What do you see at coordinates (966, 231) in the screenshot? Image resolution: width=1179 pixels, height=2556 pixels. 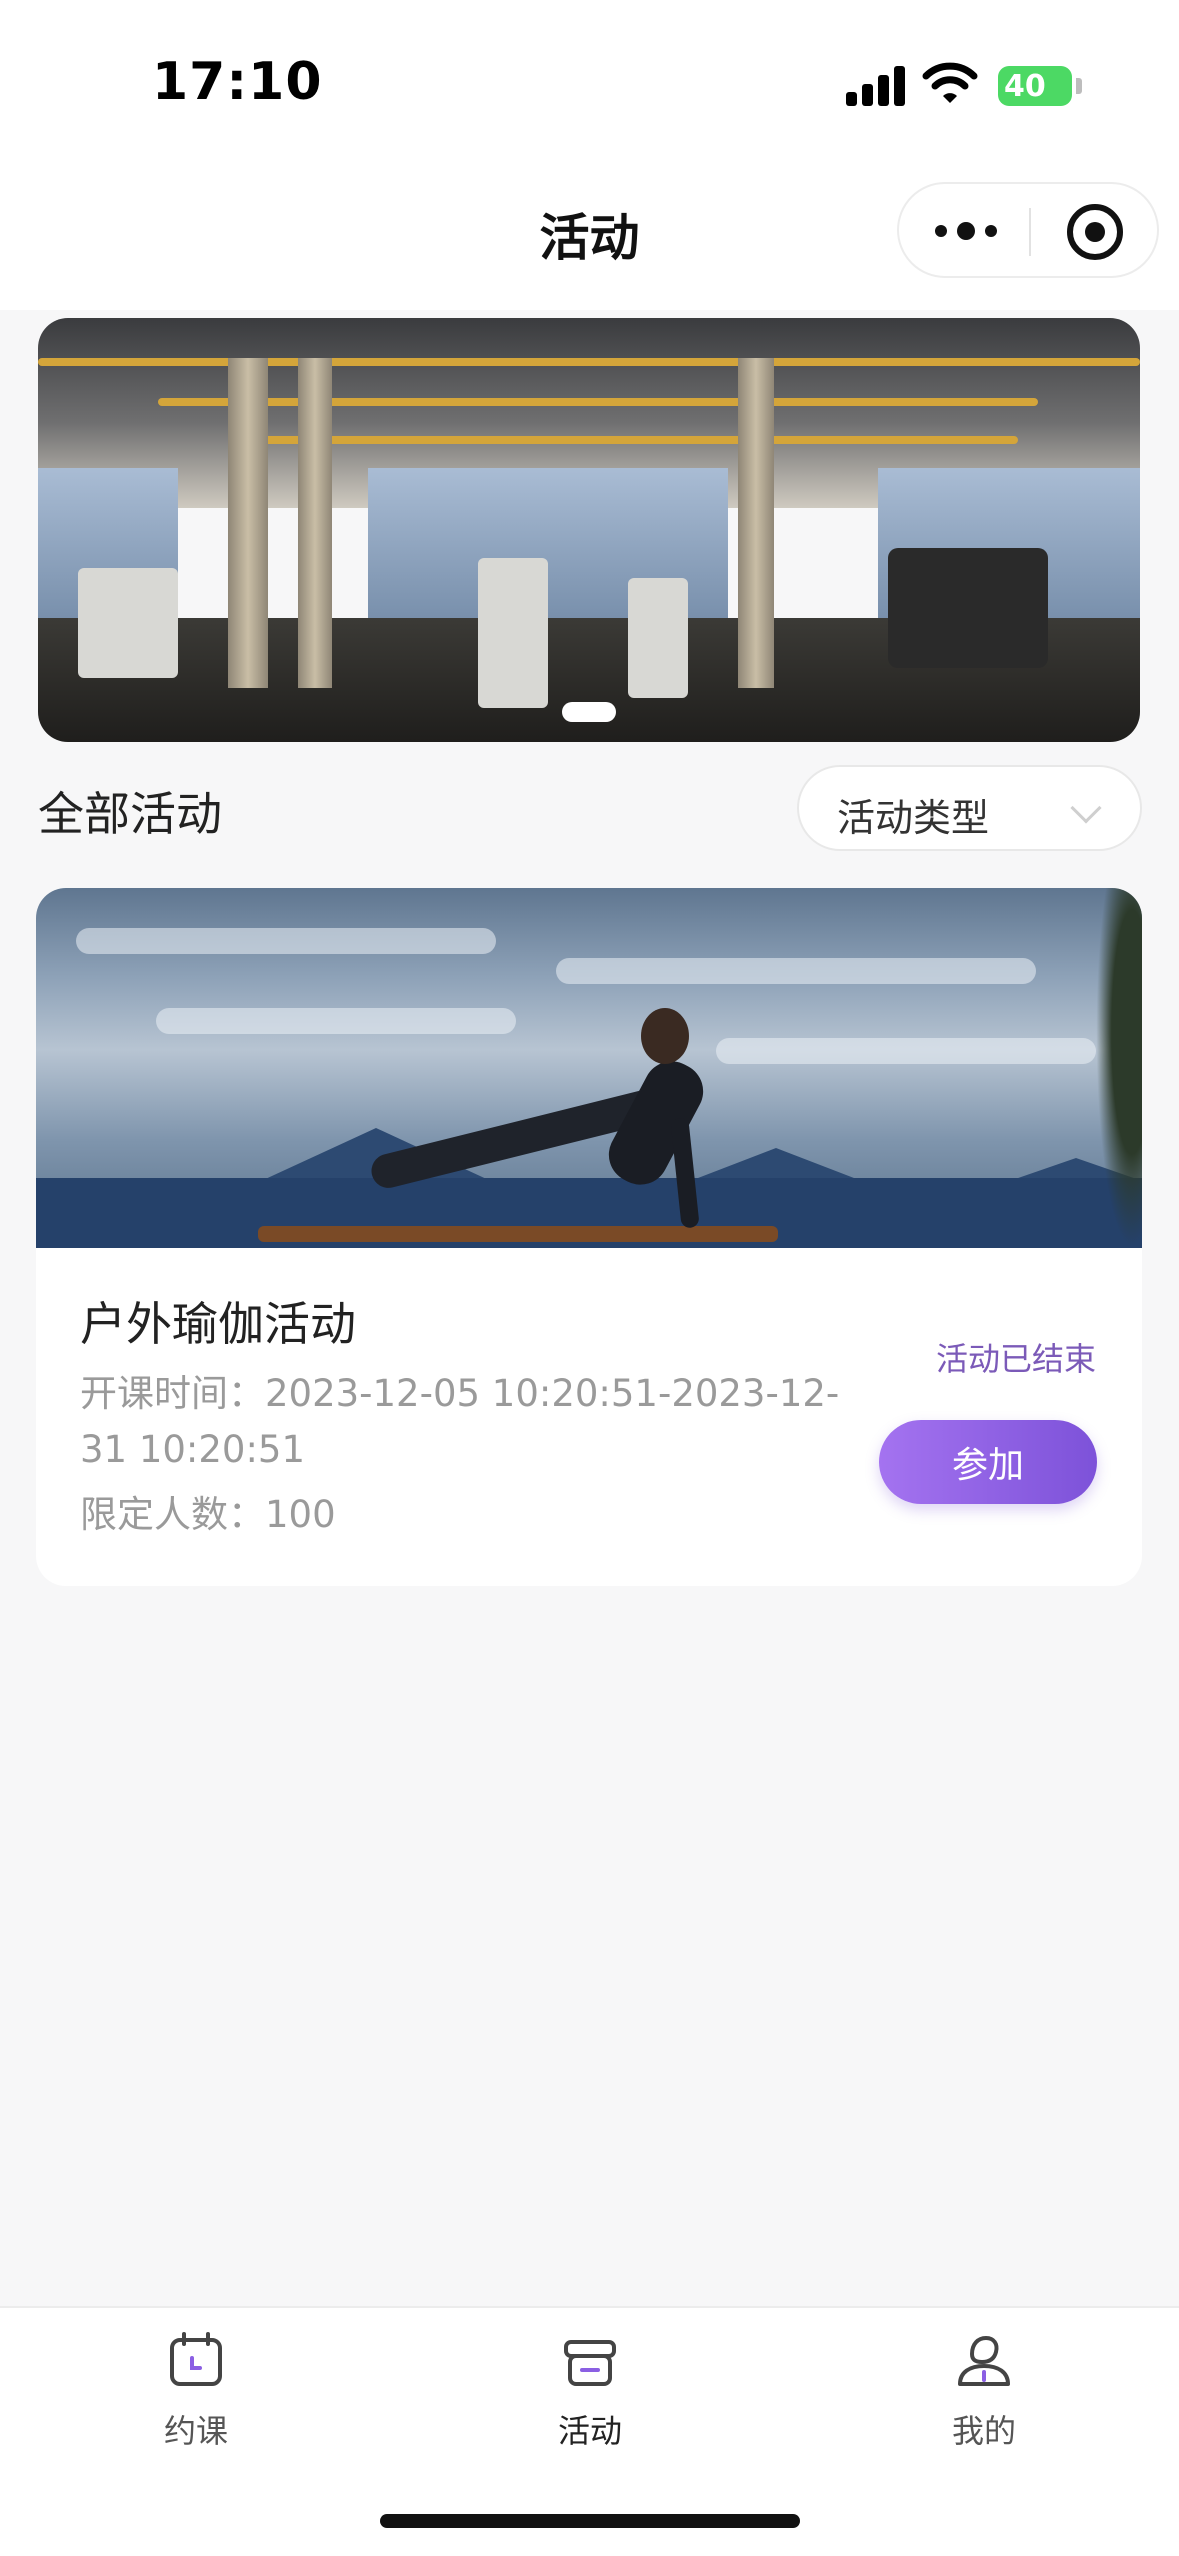 I see `more-dots-icon` at bounding box center [966, 231].